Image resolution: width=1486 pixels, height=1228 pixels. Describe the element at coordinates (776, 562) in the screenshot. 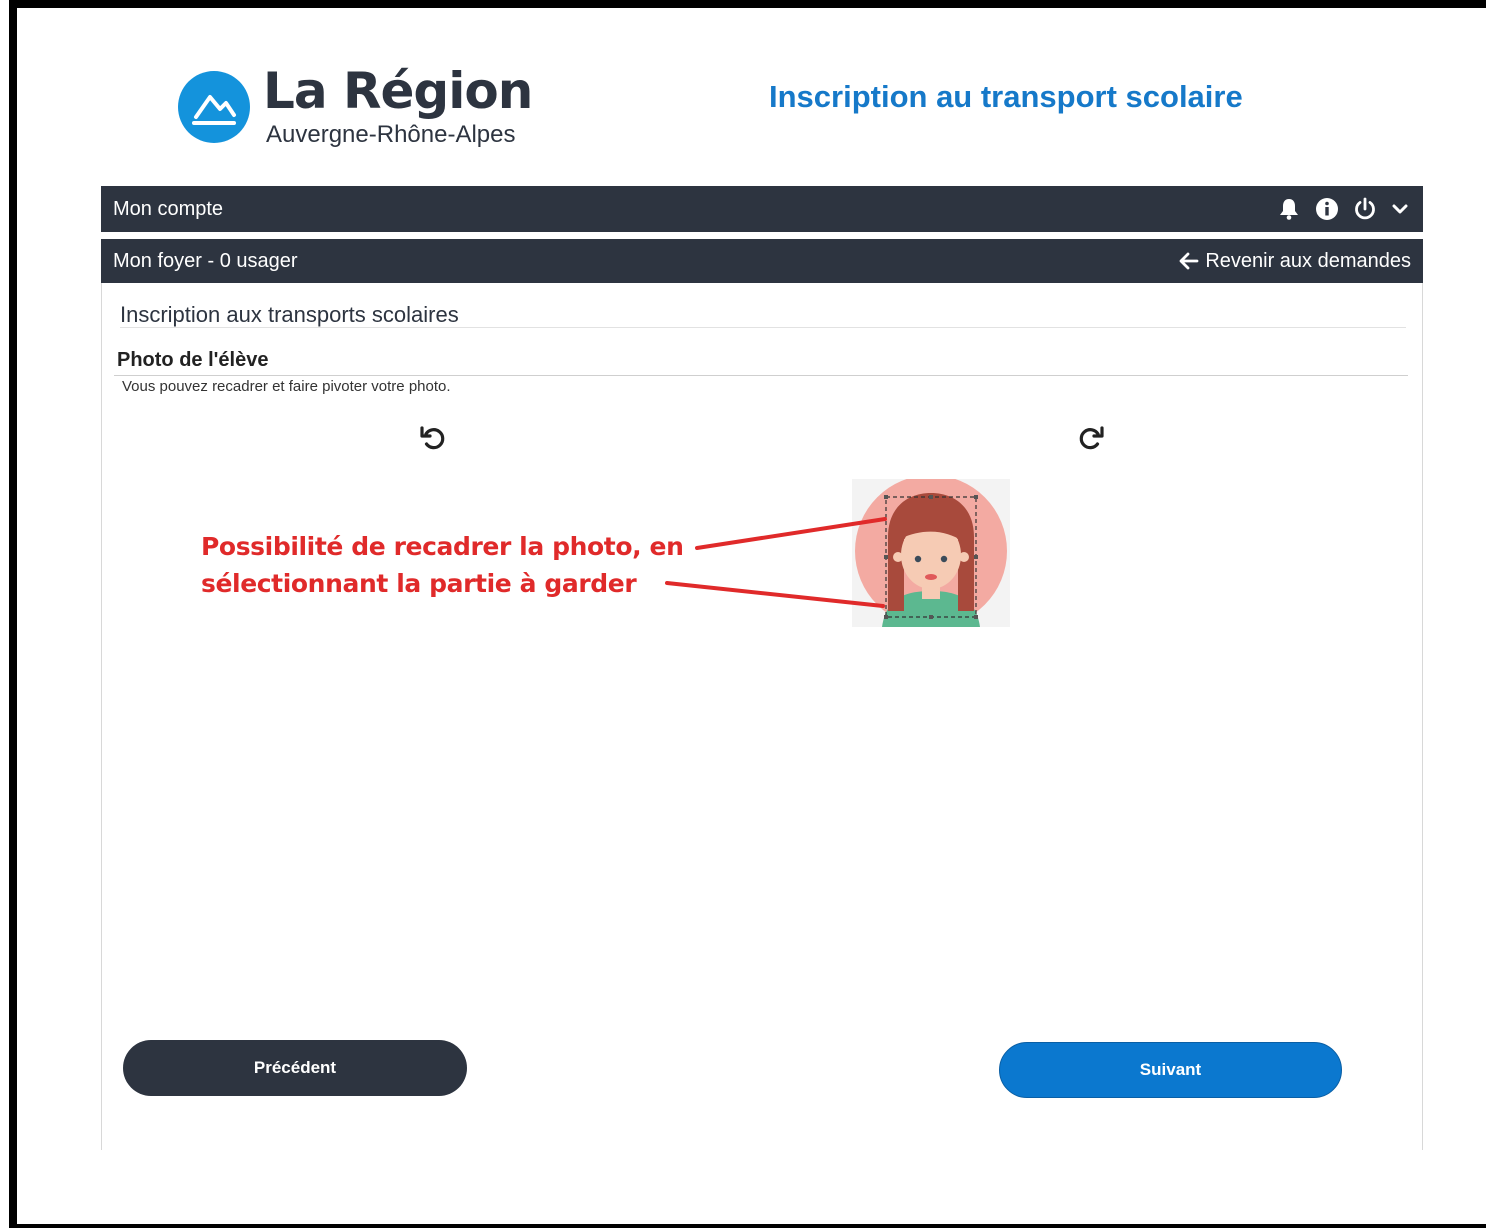

I see `annotation-arrows` at that location.